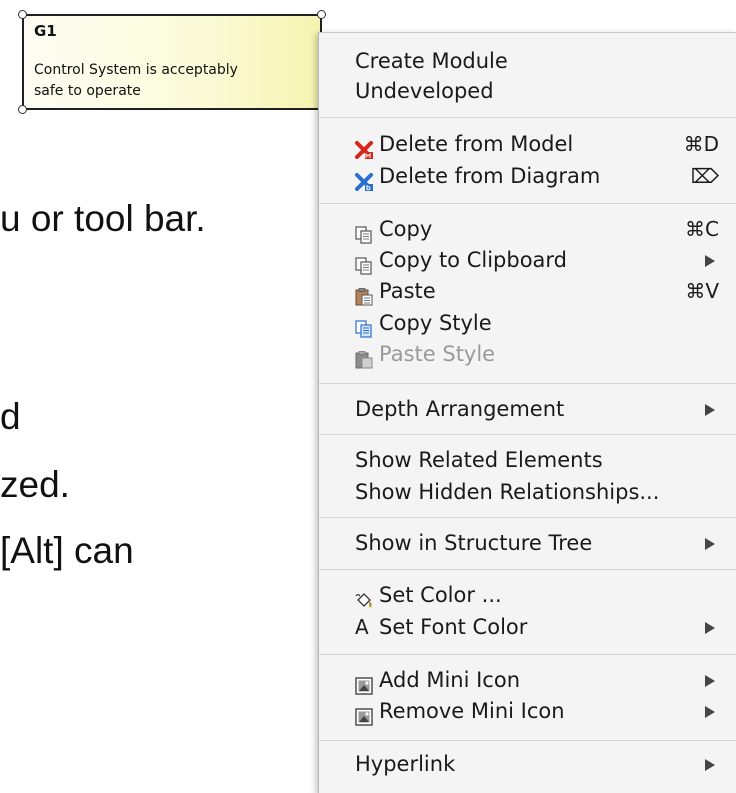 The width and height of the screenshot is (736, 793). Describe the element at coordinates (490, 176) in the screenshot. I see `menu-item-label: Delete from Diagram` at that location.